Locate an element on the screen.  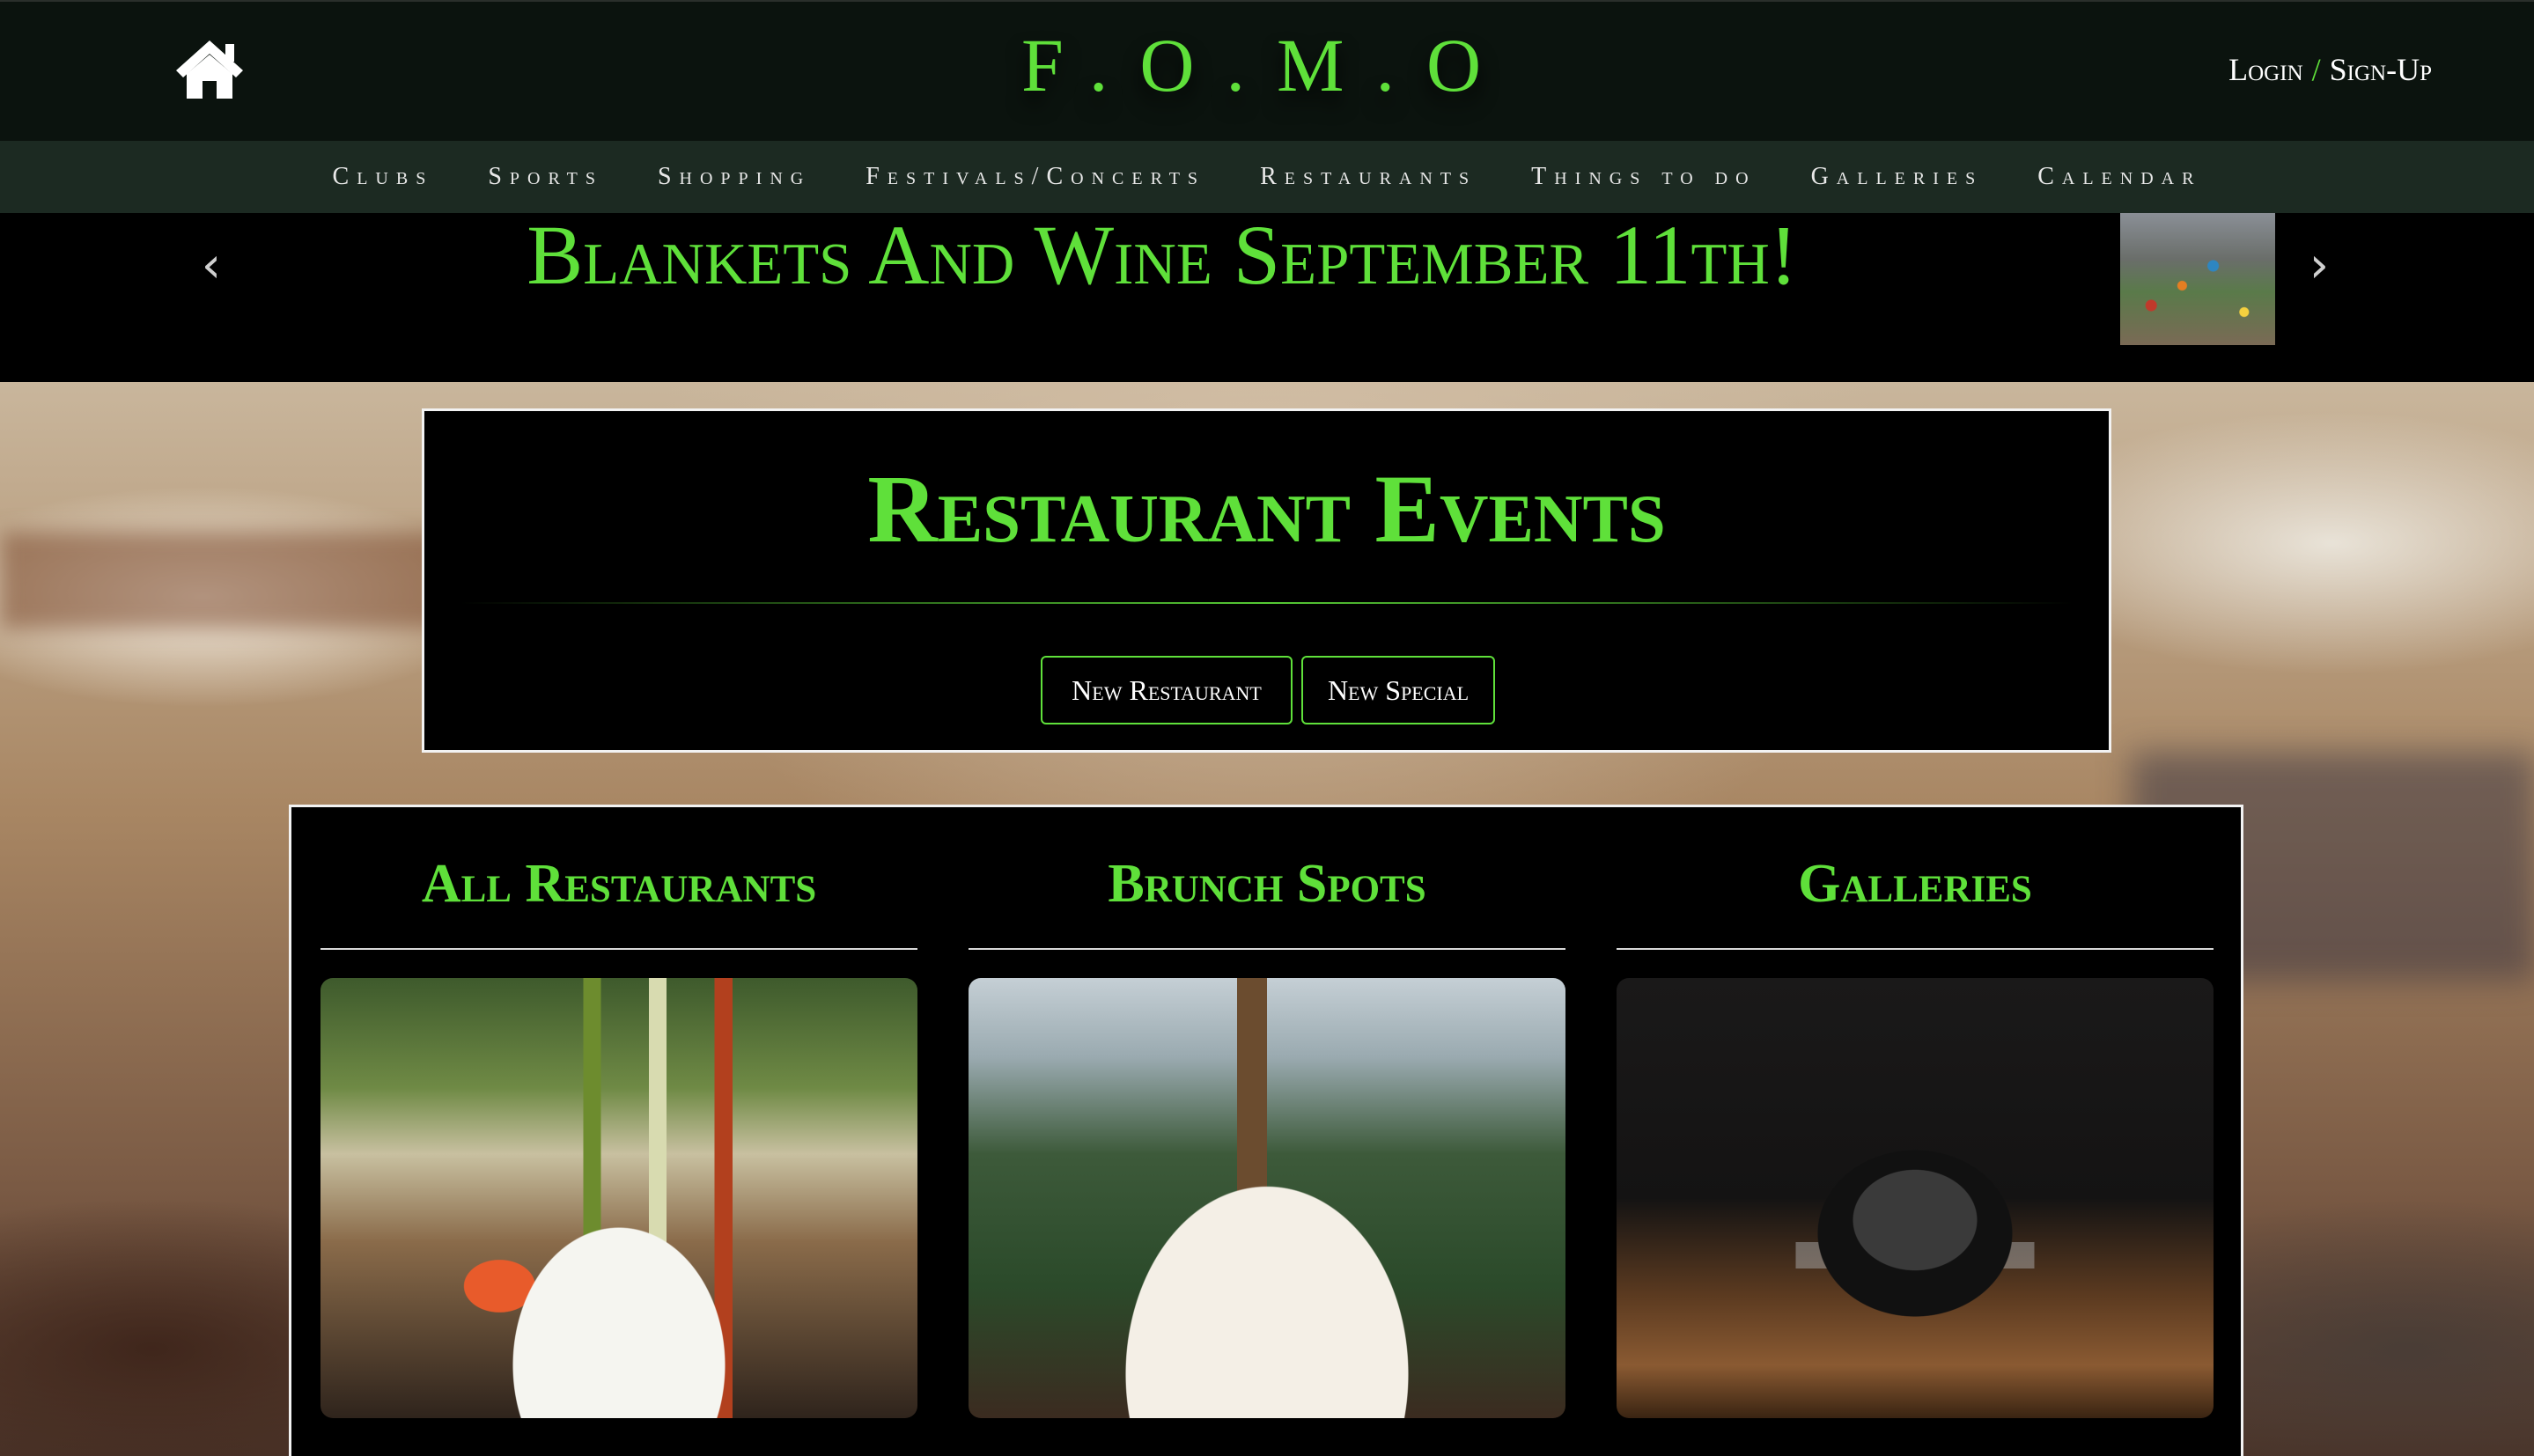
chevron-right-icon: › is located at coordinates (2319, 265).